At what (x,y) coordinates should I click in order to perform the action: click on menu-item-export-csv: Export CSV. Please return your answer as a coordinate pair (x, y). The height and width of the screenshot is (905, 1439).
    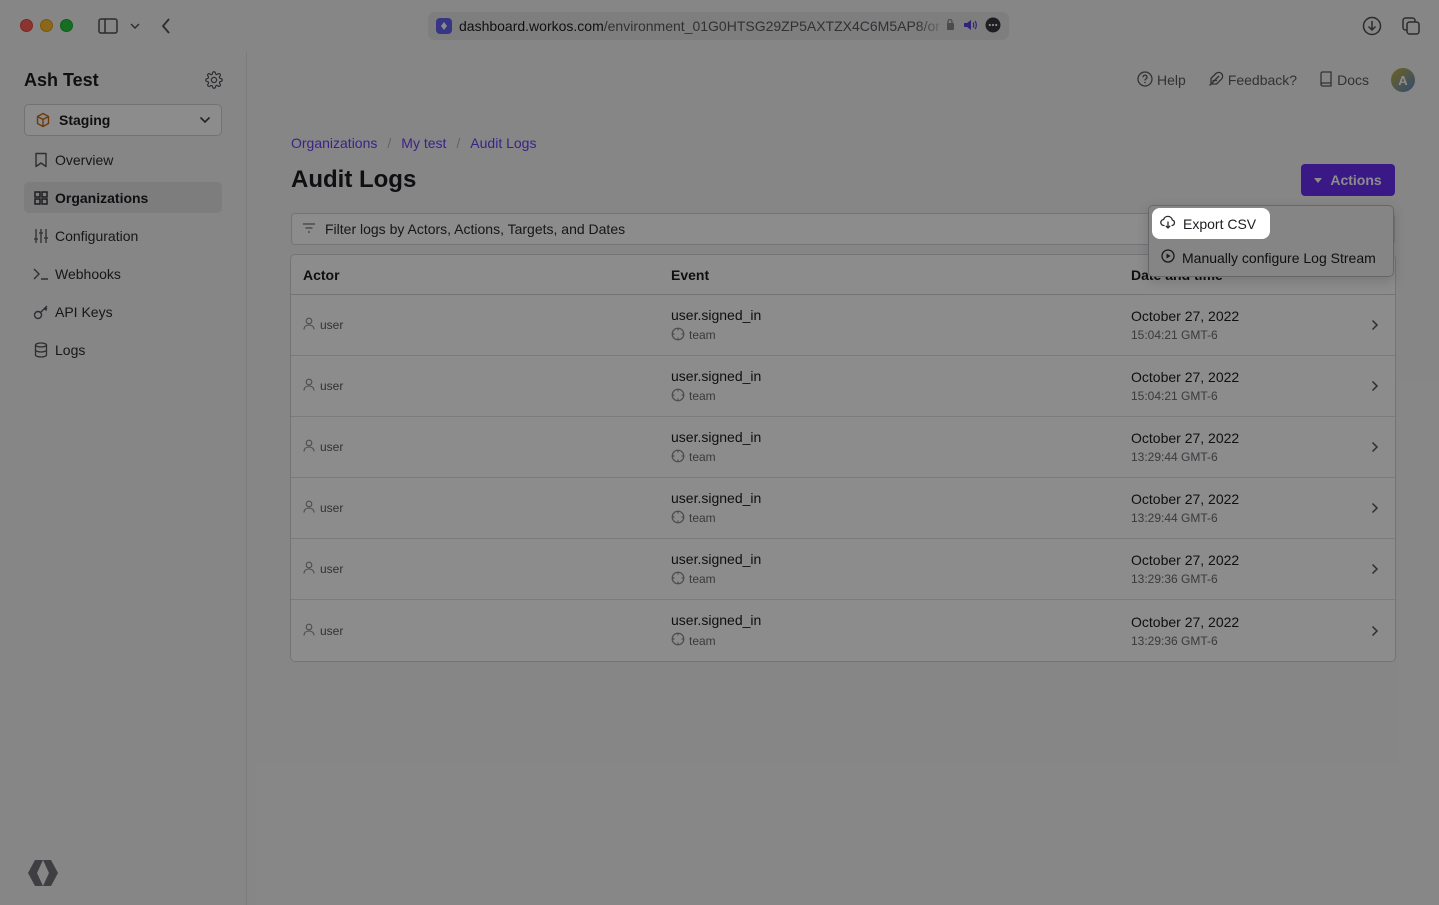
    Looking at the image, I should click on (1211, 223).